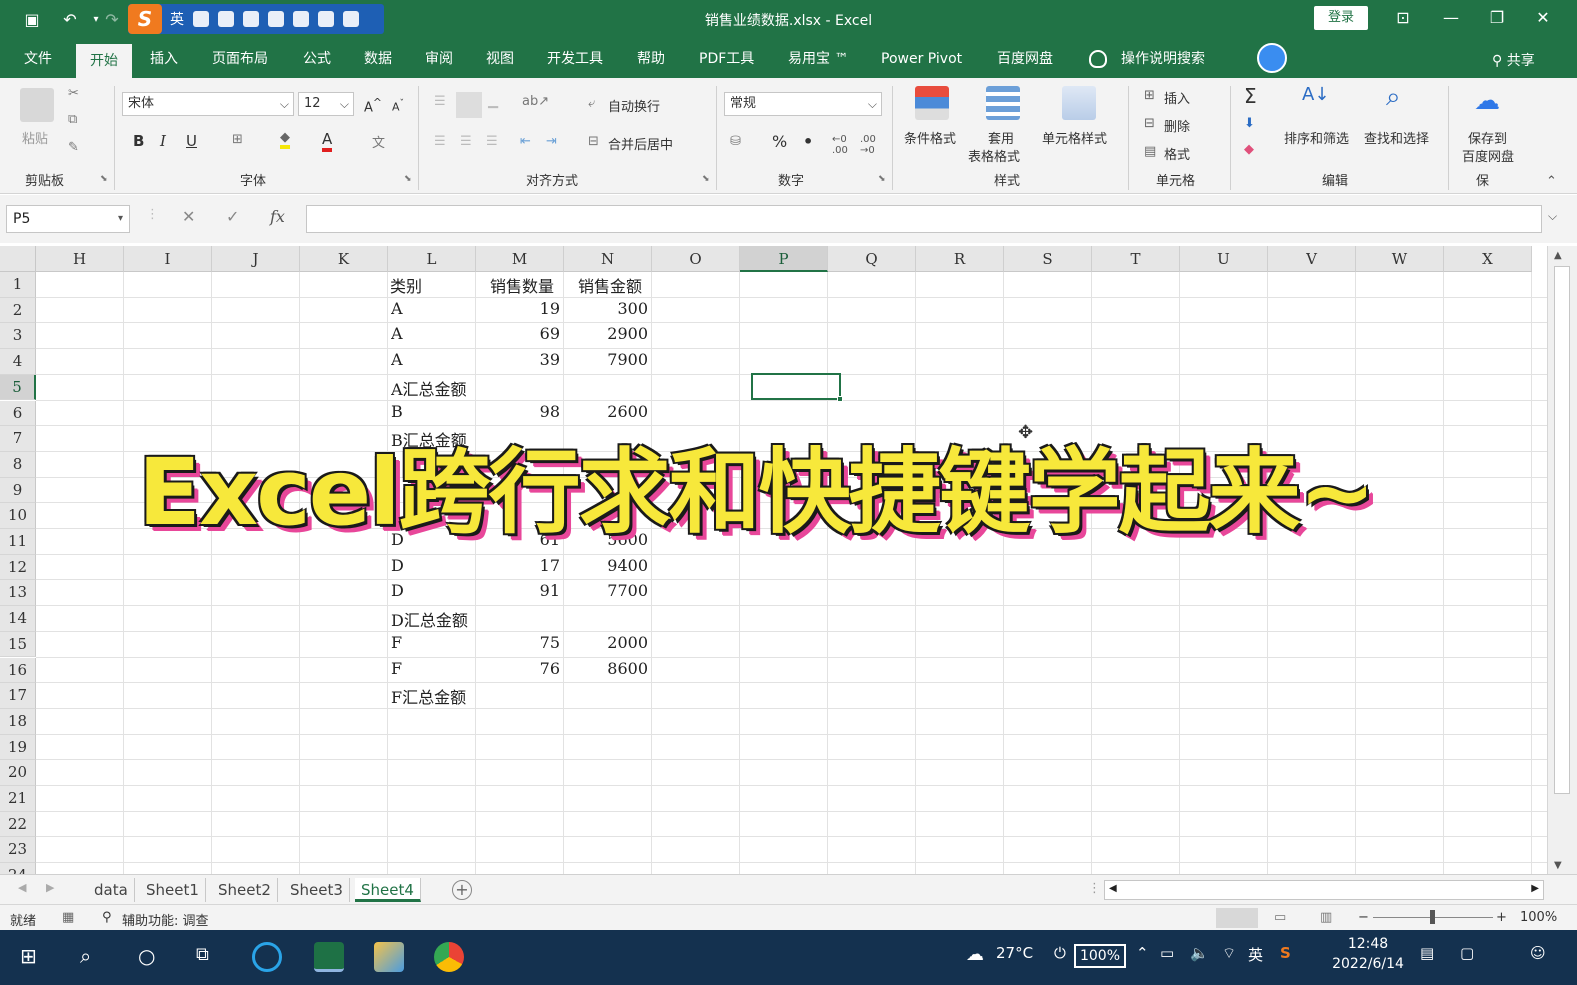 This screenshot has height=985, width=1577. What do you see at coordinates (593, 141) in the screenshot?
I see `merge-icon: ⊟` at bounding box center [593, 141].